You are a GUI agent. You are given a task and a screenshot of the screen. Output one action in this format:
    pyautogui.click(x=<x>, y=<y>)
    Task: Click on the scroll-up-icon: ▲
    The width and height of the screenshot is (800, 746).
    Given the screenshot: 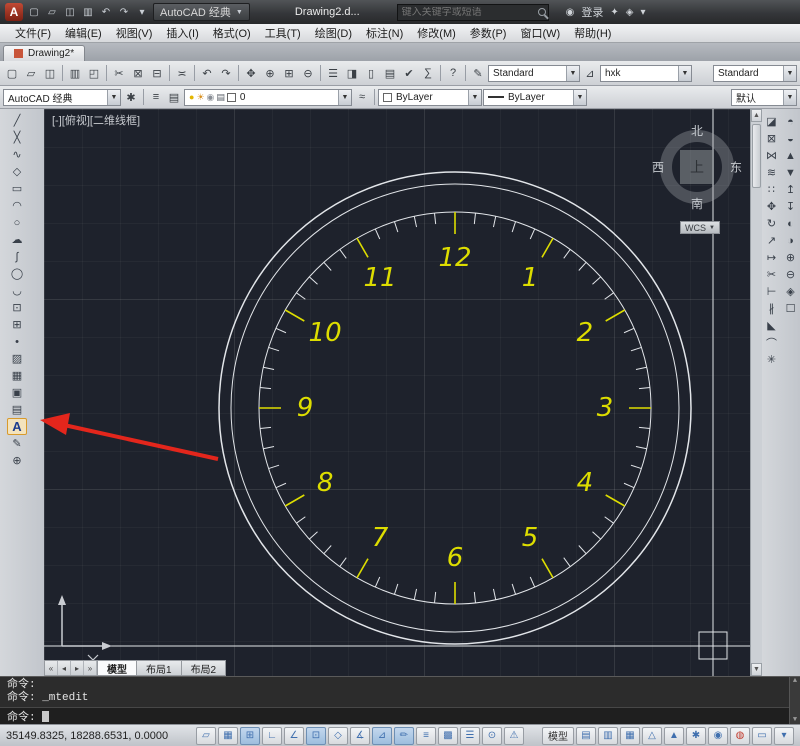 What is the action you would take?
    pyautogui.click(x=795, y=681)
    